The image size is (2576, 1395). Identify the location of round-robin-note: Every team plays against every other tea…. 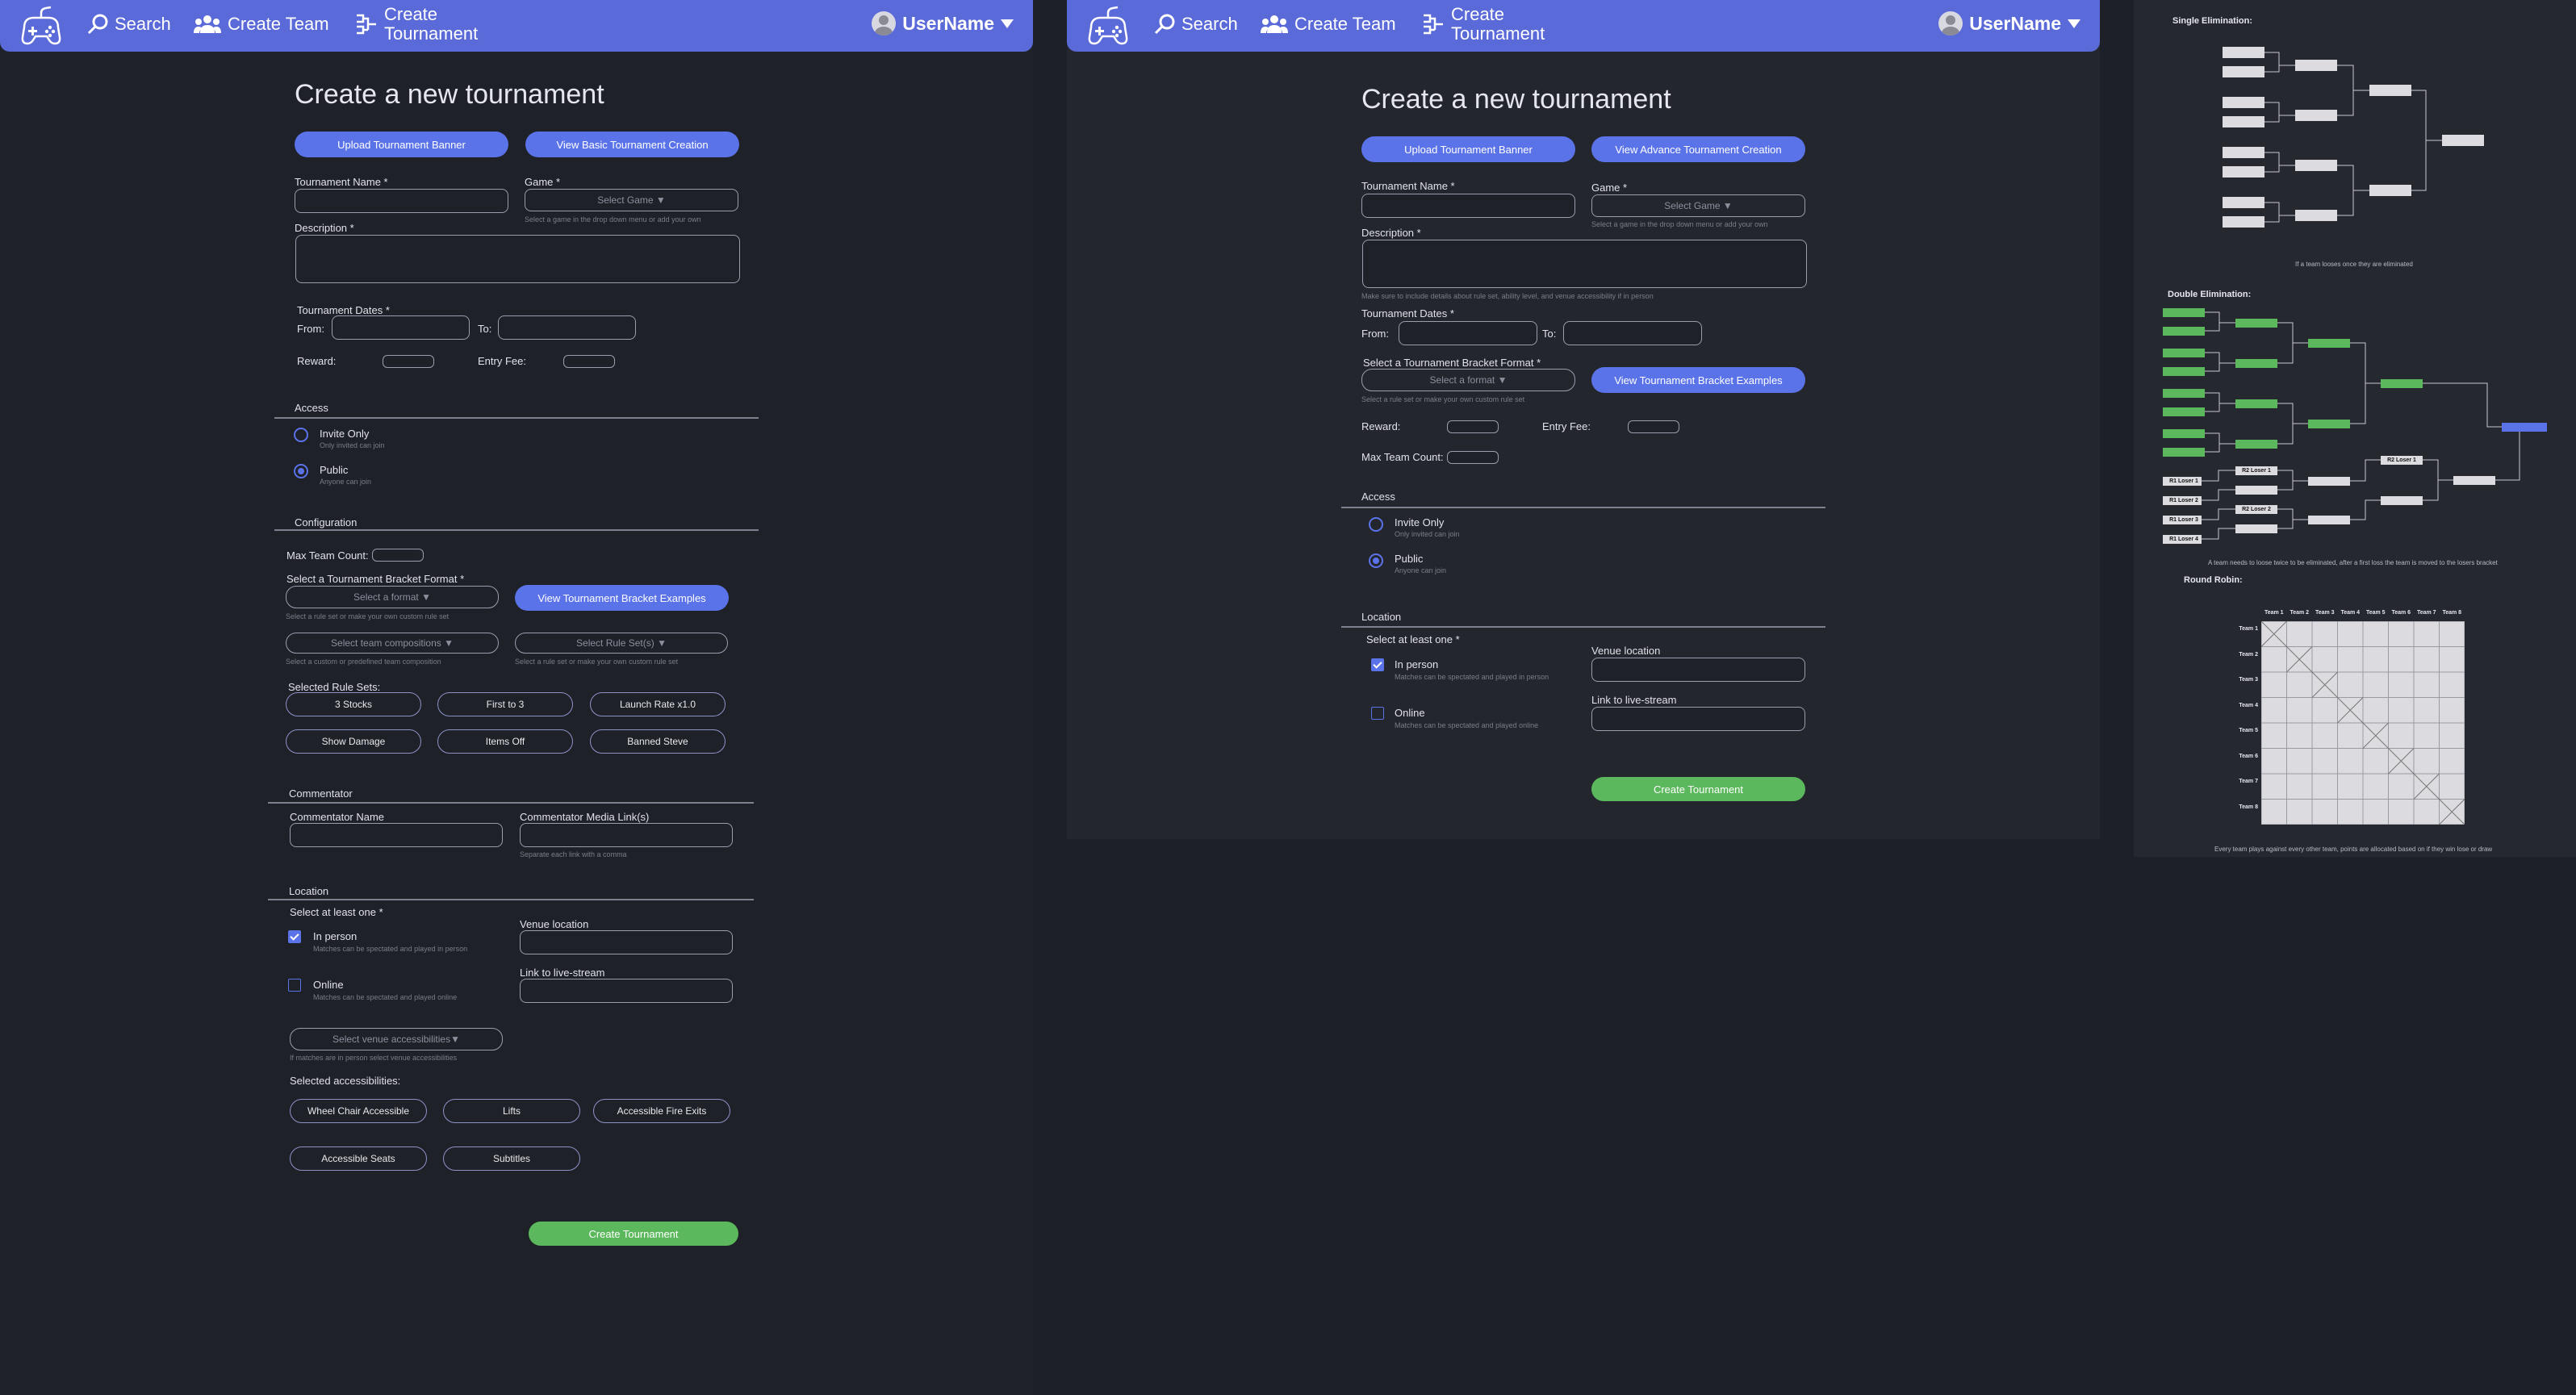
(2353, 849).